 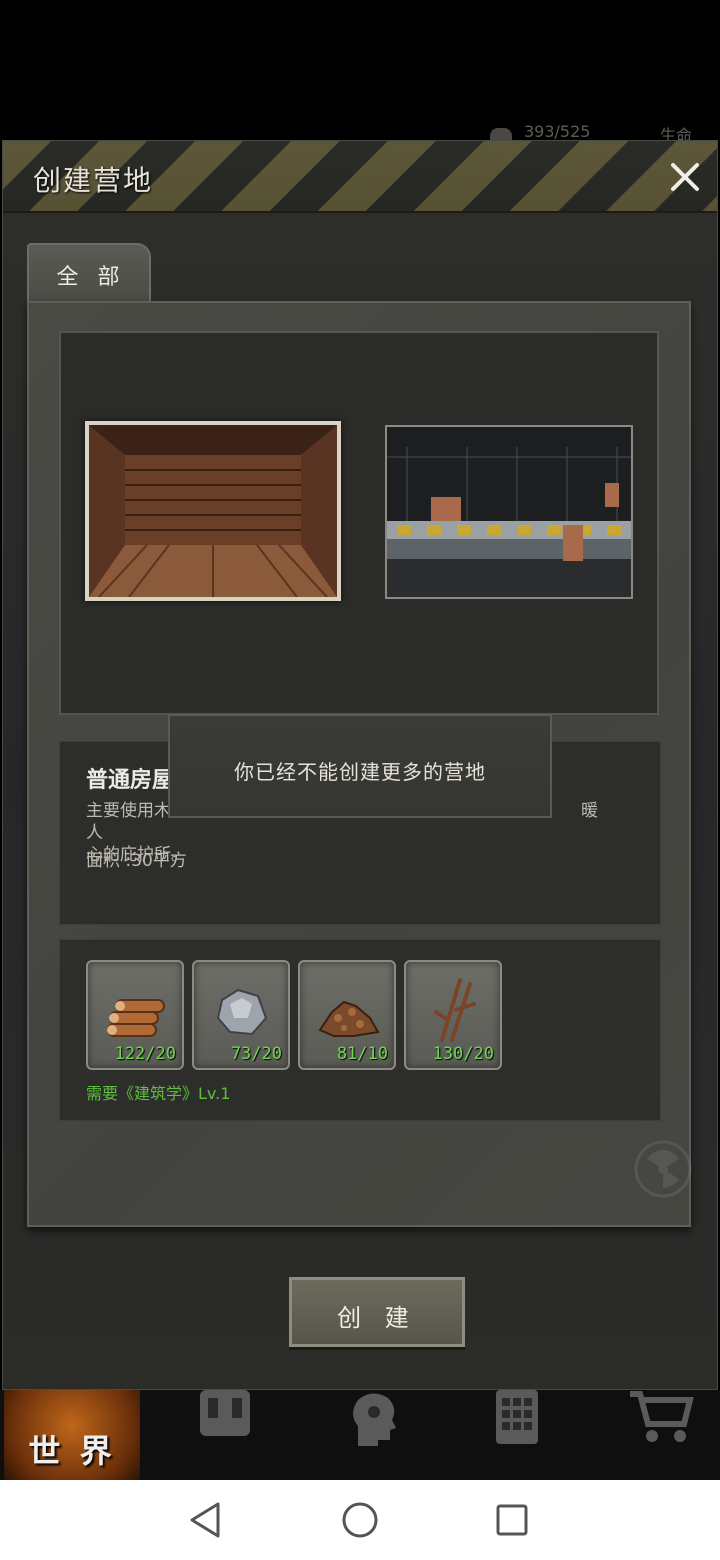 I want to click on resource-count: 73/20, so click(x=256, y=1054).